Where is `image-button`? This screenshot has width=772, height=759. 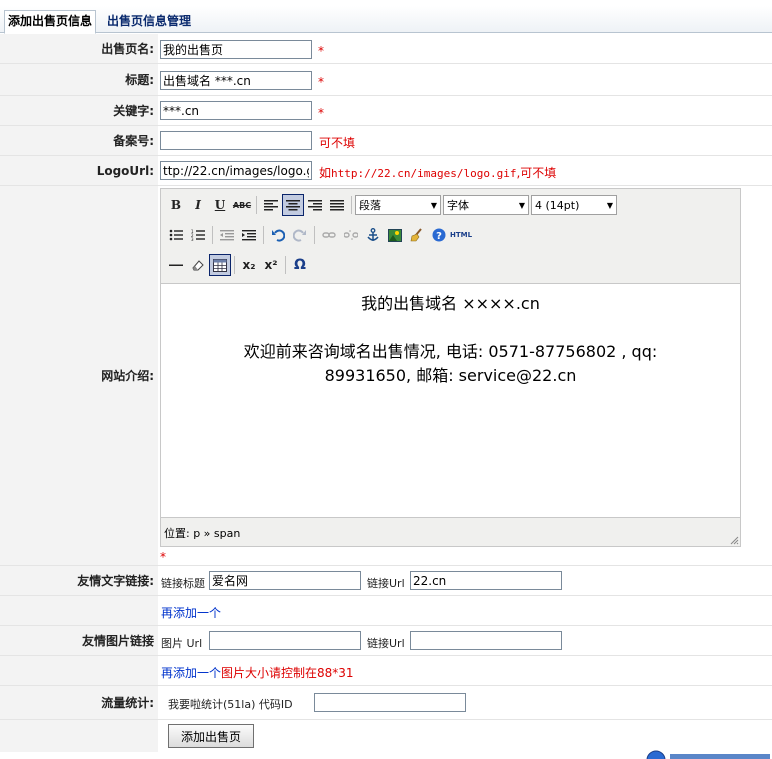
image-button is located at coordinates (395, 235).